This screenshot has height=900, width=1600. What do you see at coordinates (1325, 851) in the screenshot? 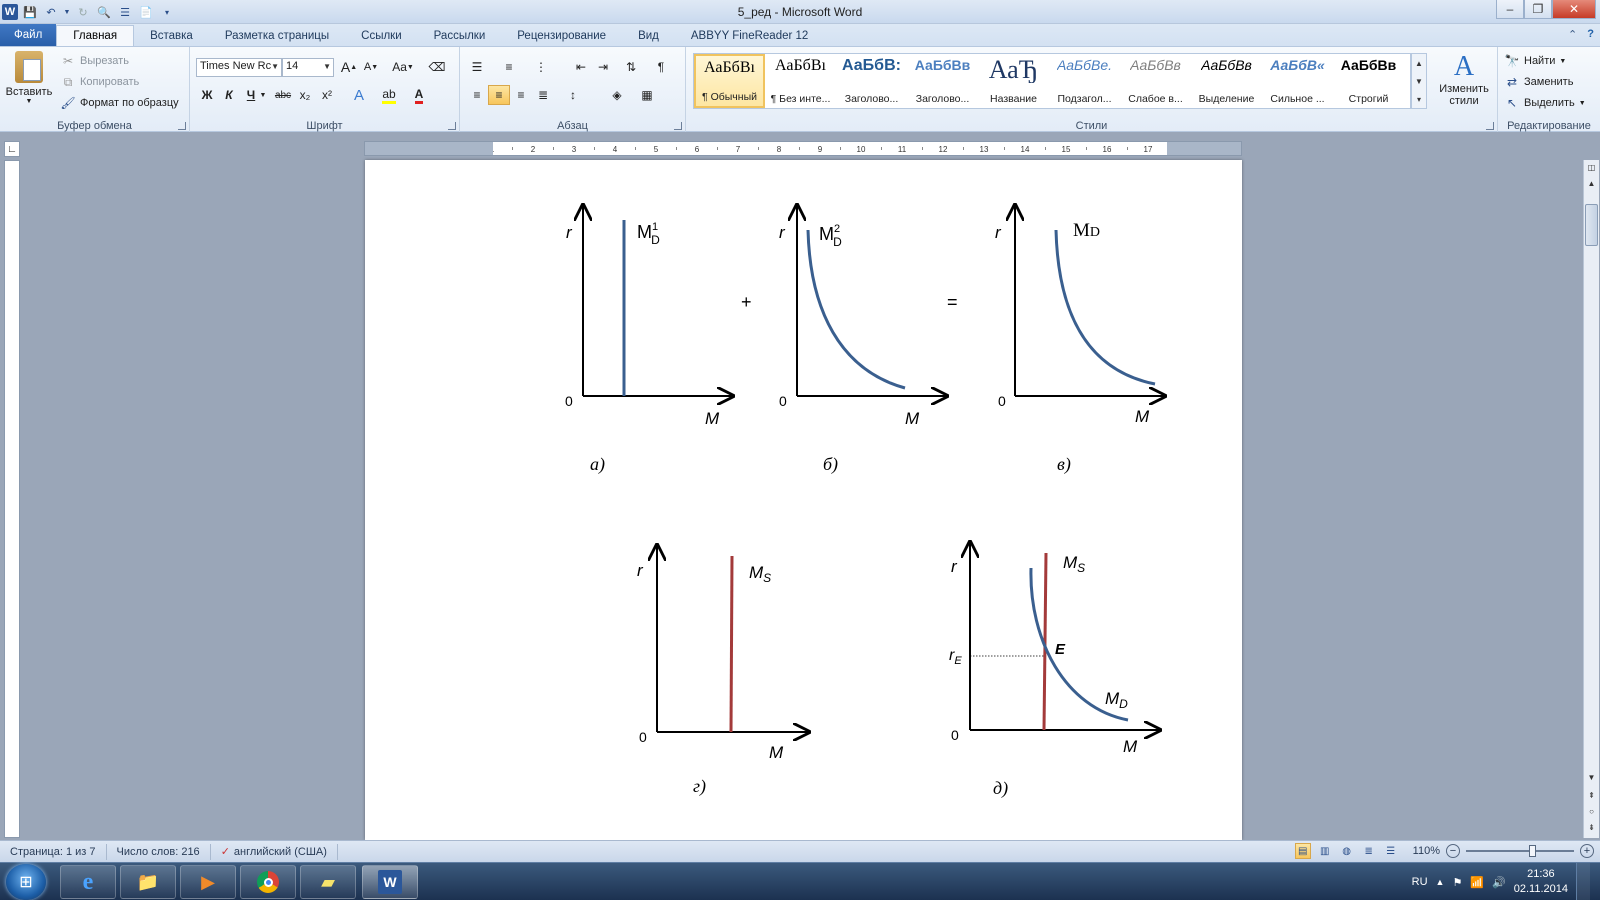
I see `reading-layout-icon: ▥` at bounding box center [1325, 851].